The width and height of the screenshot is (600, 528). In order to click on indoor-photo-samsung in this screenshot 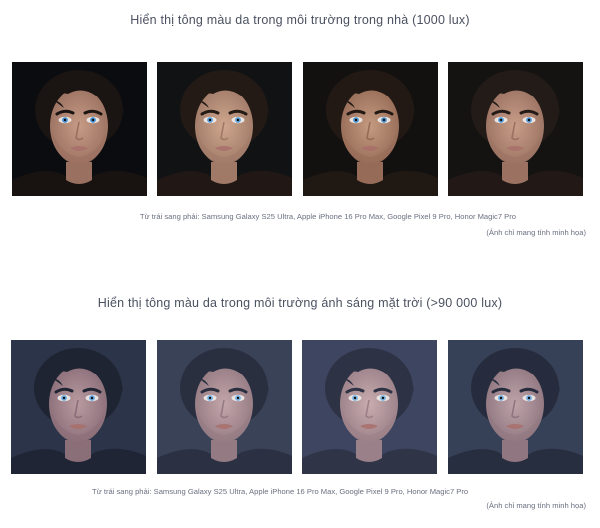, I will do `click(79, 129)`.